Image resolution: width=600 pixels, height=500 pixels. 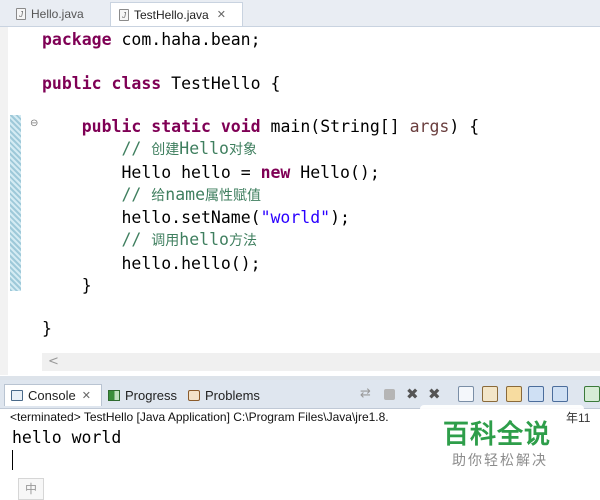 What do you see at coordinates (490, 394) in the screenshot?
I see `word-wrap-icon` at bounding box center [490, 394].